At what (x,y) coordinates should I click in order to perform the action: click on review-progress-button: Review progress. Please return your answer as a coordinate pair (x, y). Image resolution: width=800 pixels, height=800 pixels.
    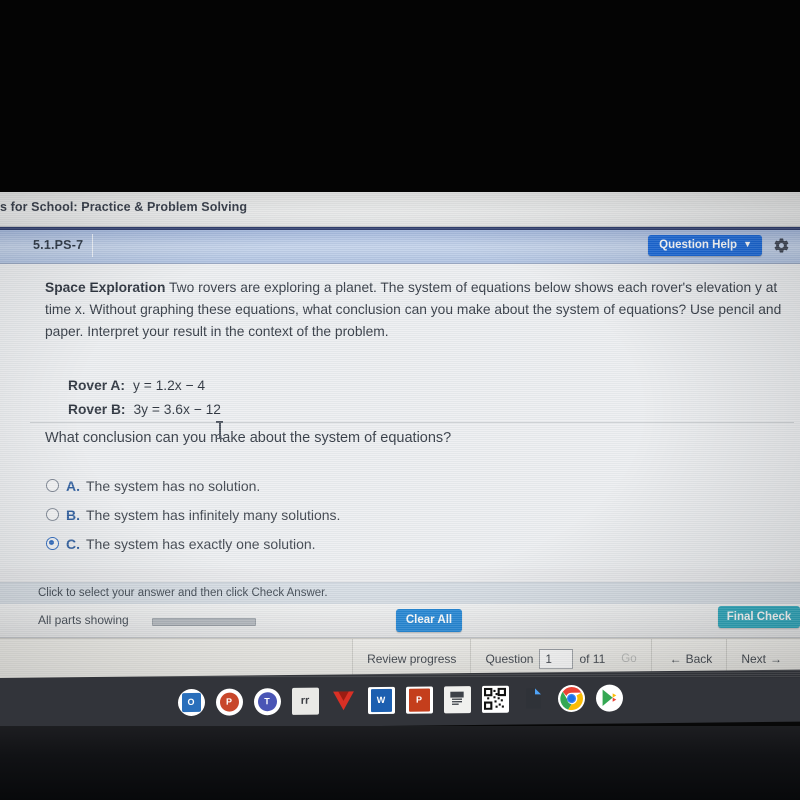
    Looking at the image, I should click on (411, 658).